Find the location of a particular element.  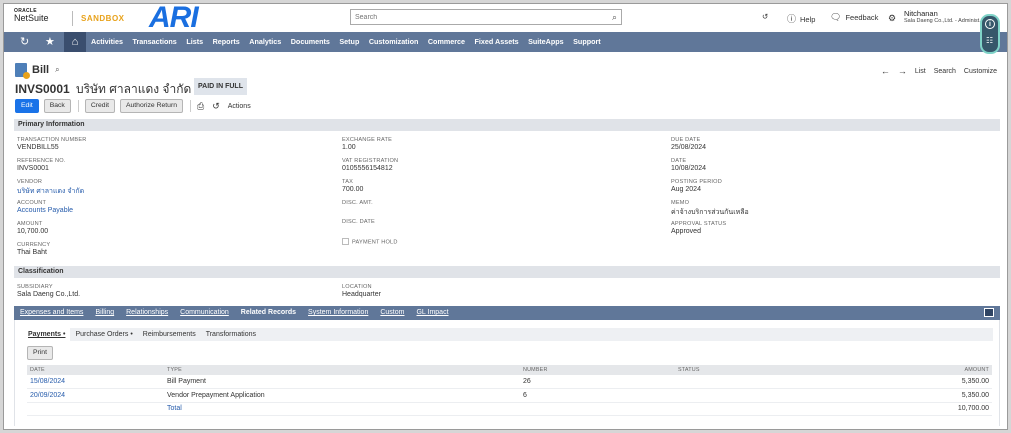

nav-item: Analytics is located at coordinates (265, 42).